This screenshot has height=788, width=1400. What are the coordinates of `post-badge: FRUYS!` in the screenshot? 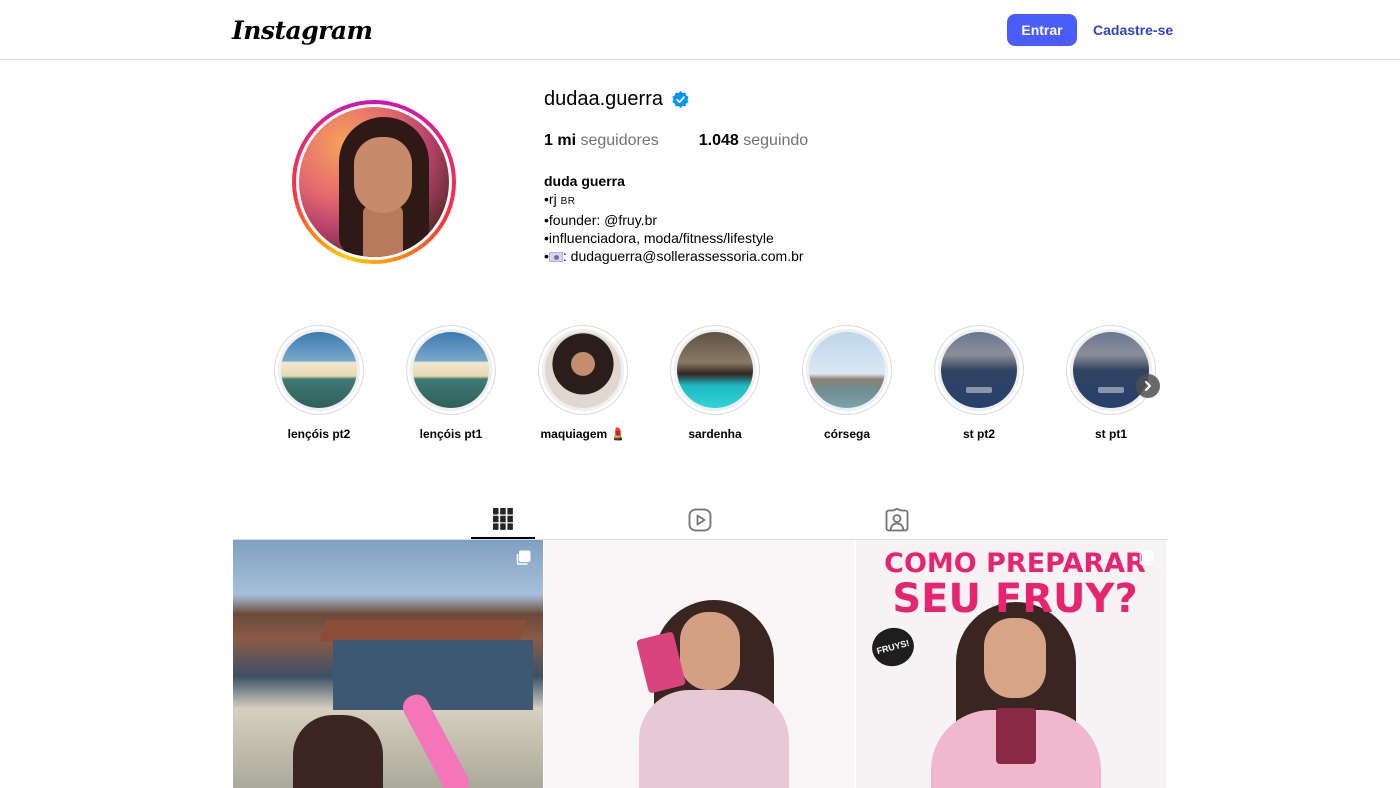 It's located at (893, 647).